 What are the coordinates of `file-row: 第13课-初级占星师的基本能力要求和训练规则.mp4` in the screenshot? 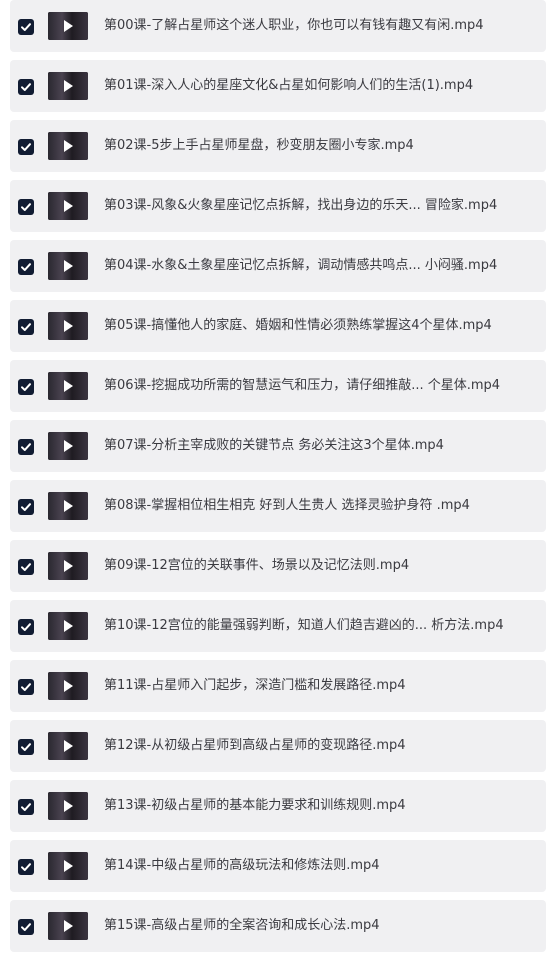 It's located at (278, 806).